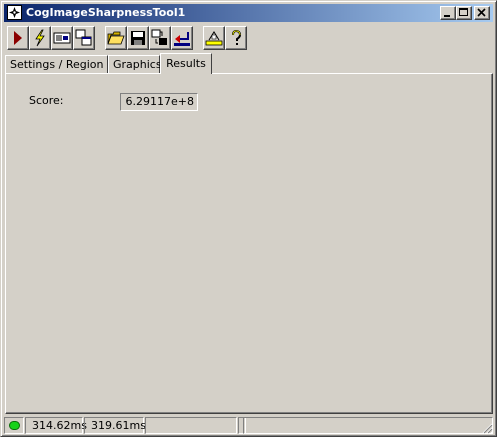 This screenshot has width=497, height=437. I want to click on toolbar, so click(248, 38).